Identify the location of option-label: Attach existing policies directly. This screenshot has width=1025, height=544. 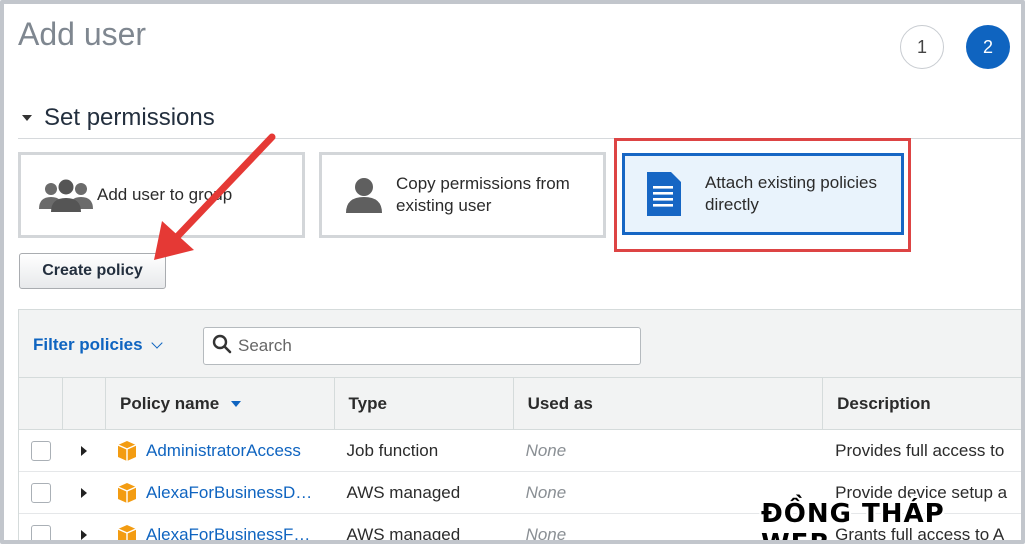
(791, 193).